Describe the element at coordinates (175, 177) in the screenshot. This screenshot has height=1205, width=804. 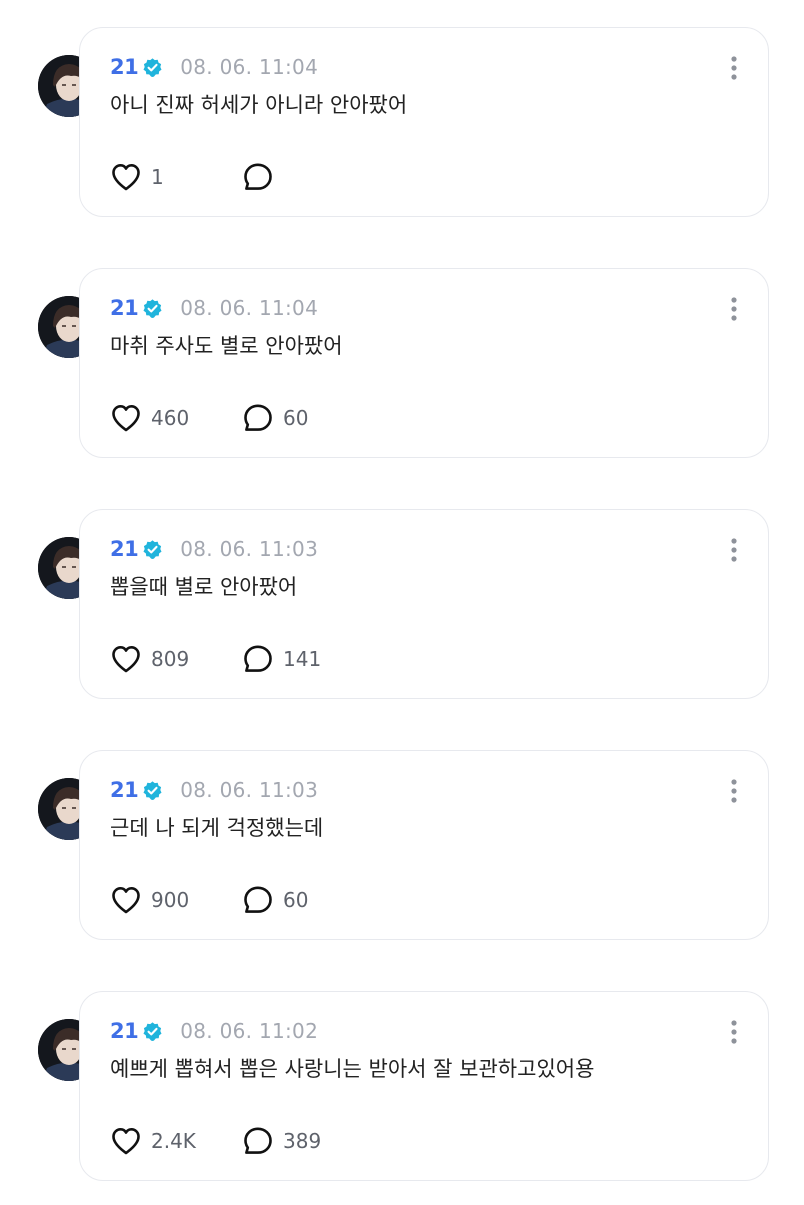
I see `like-button: 1` at that location.